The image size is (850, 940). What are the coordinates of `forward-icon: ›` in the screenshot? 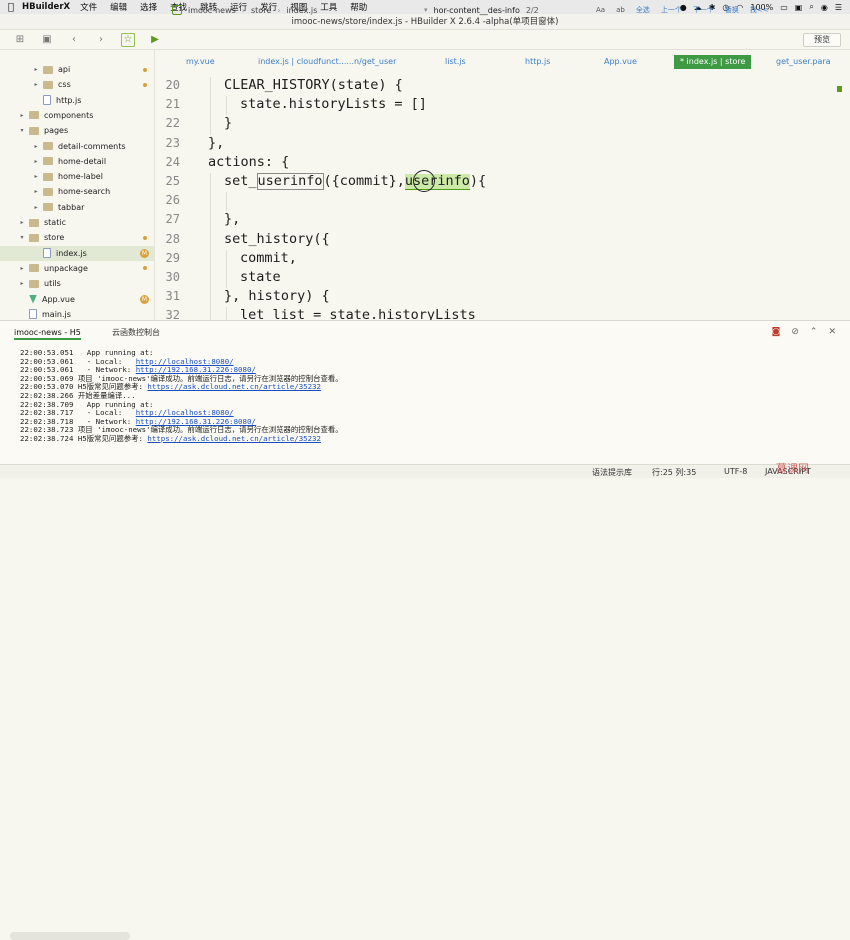 It's located at (101, 40).